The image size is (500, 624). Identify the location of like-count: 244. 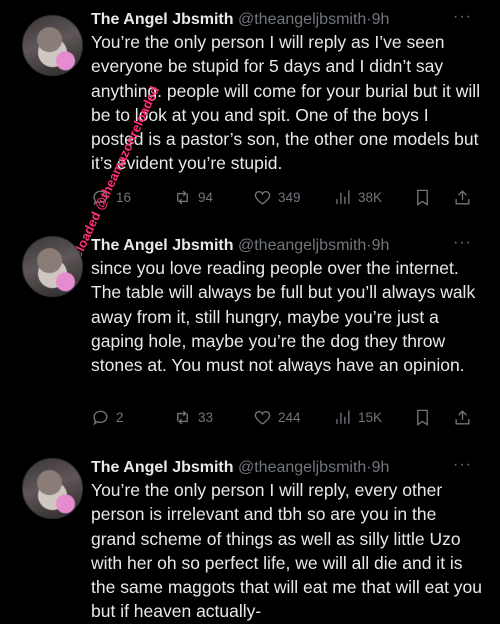
(289, 417).